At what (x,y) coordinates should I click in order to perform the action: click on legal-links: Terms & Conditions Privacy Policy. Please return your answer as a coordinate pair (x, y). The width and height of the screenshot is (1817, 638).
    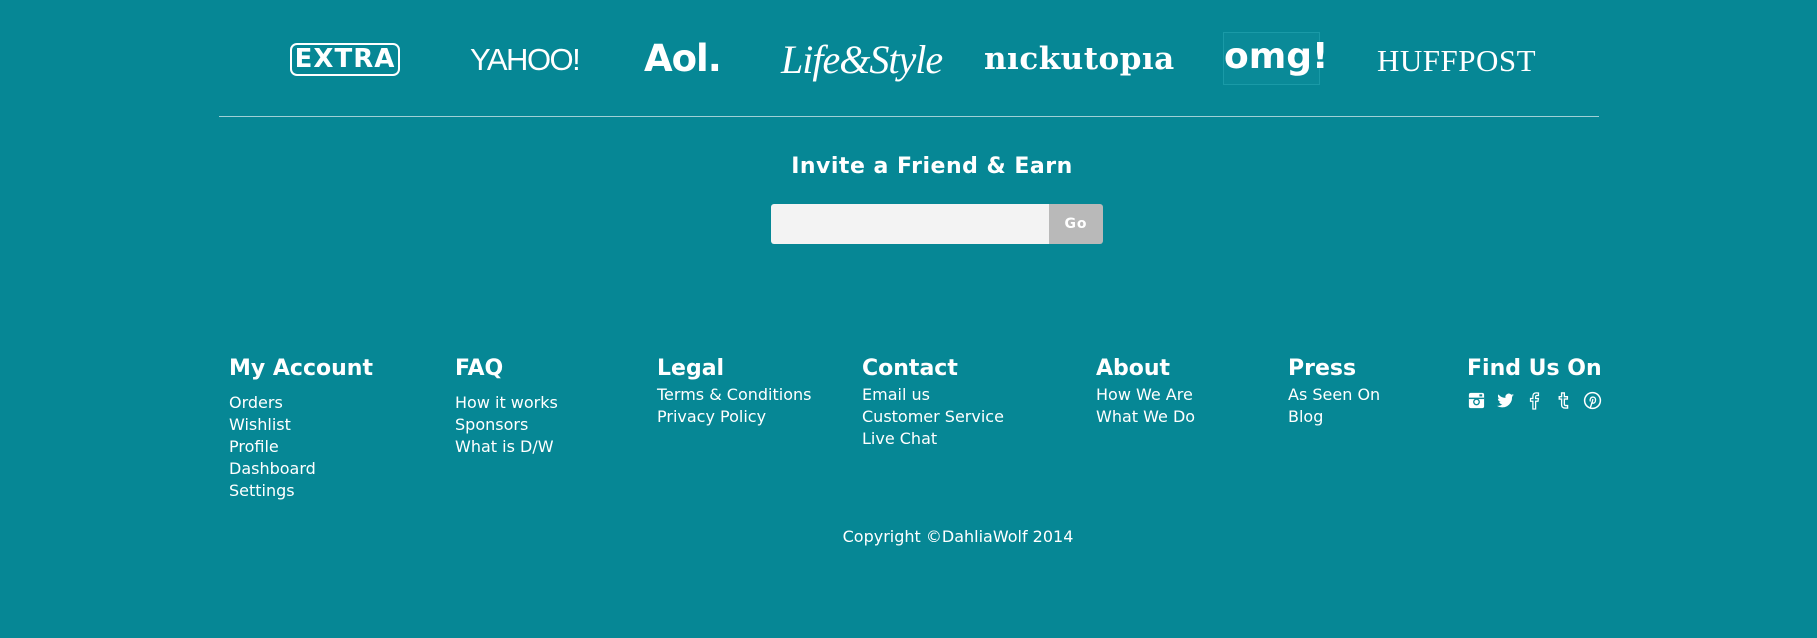
    Looking at the image, I should click on (734, 406).